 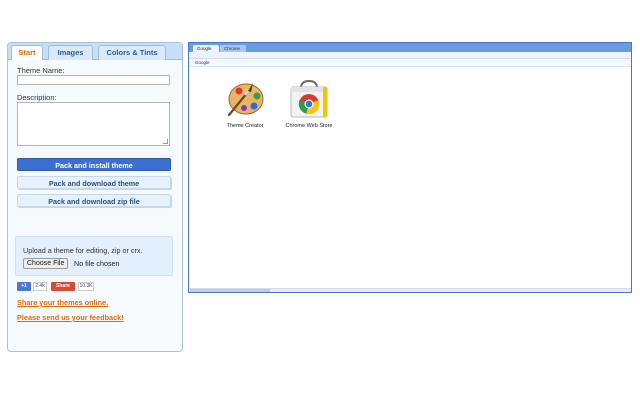 What do you see at coordinates (37, 97) in the screenshot?
I see `description-label: Description:` at bounding box center [37, 97].